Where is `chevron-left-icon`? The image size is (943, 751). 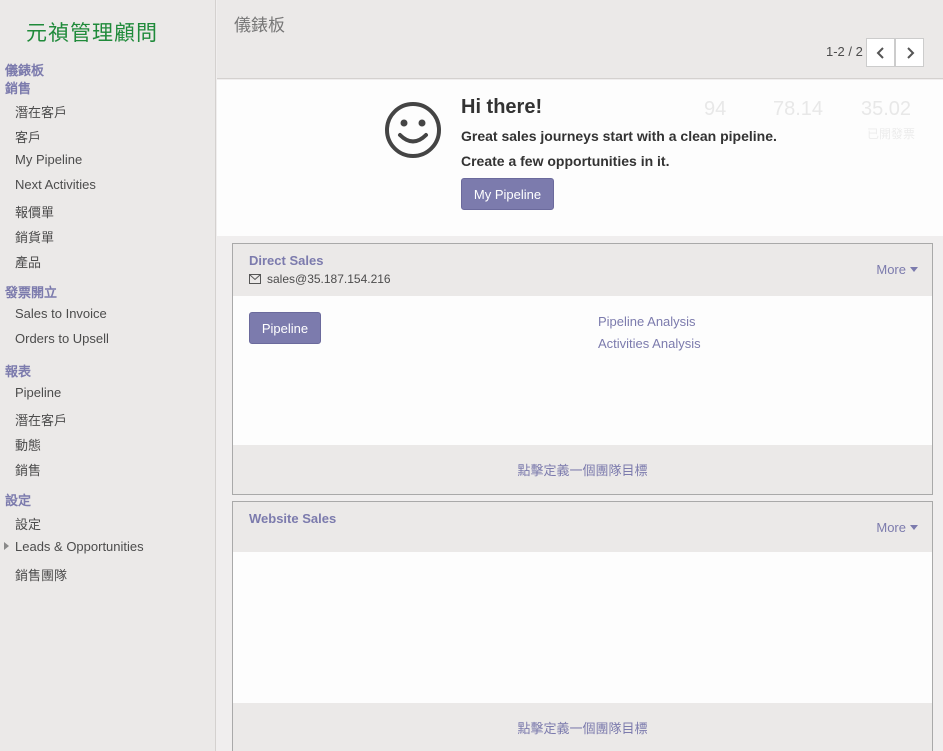
chevron-left-icon is located at coordinates (880, 52).